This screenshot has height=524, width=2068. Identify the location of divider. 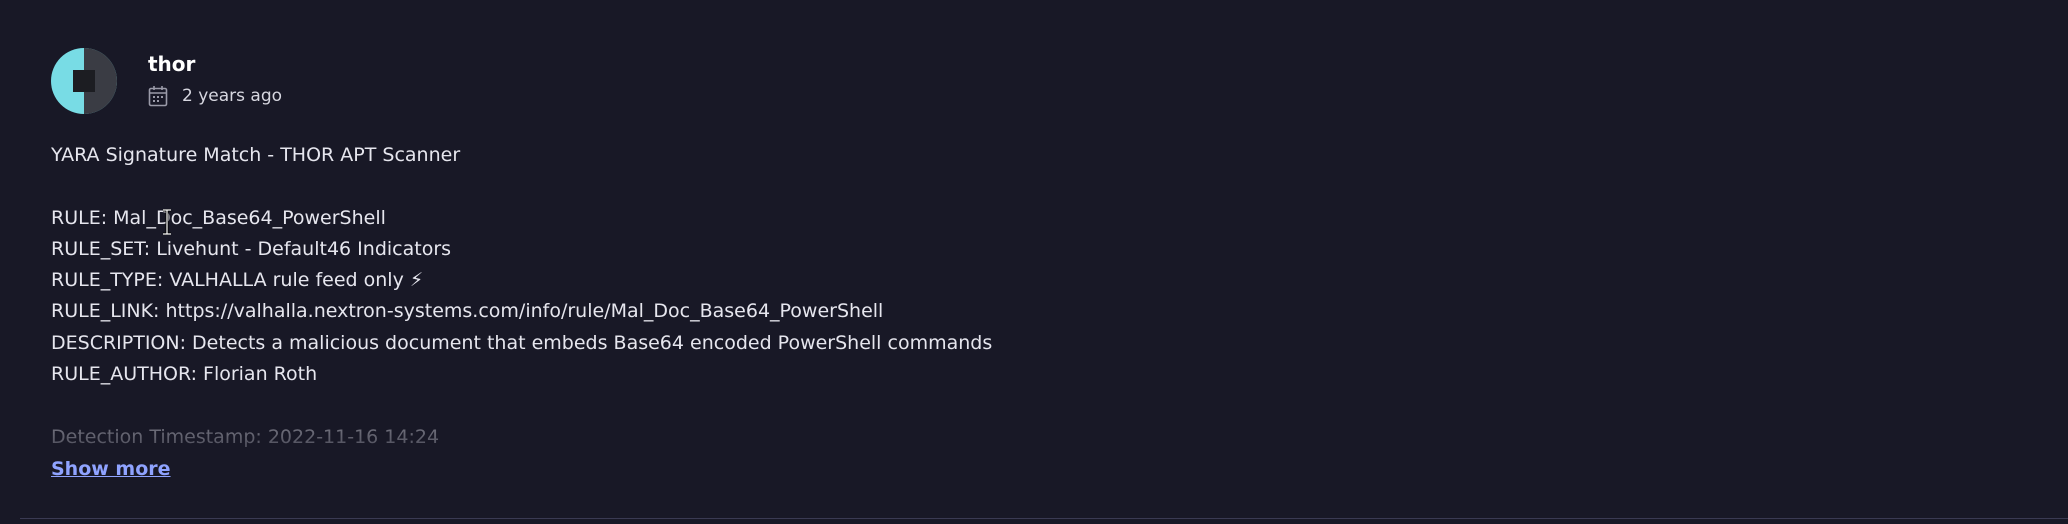
(1044, 518).